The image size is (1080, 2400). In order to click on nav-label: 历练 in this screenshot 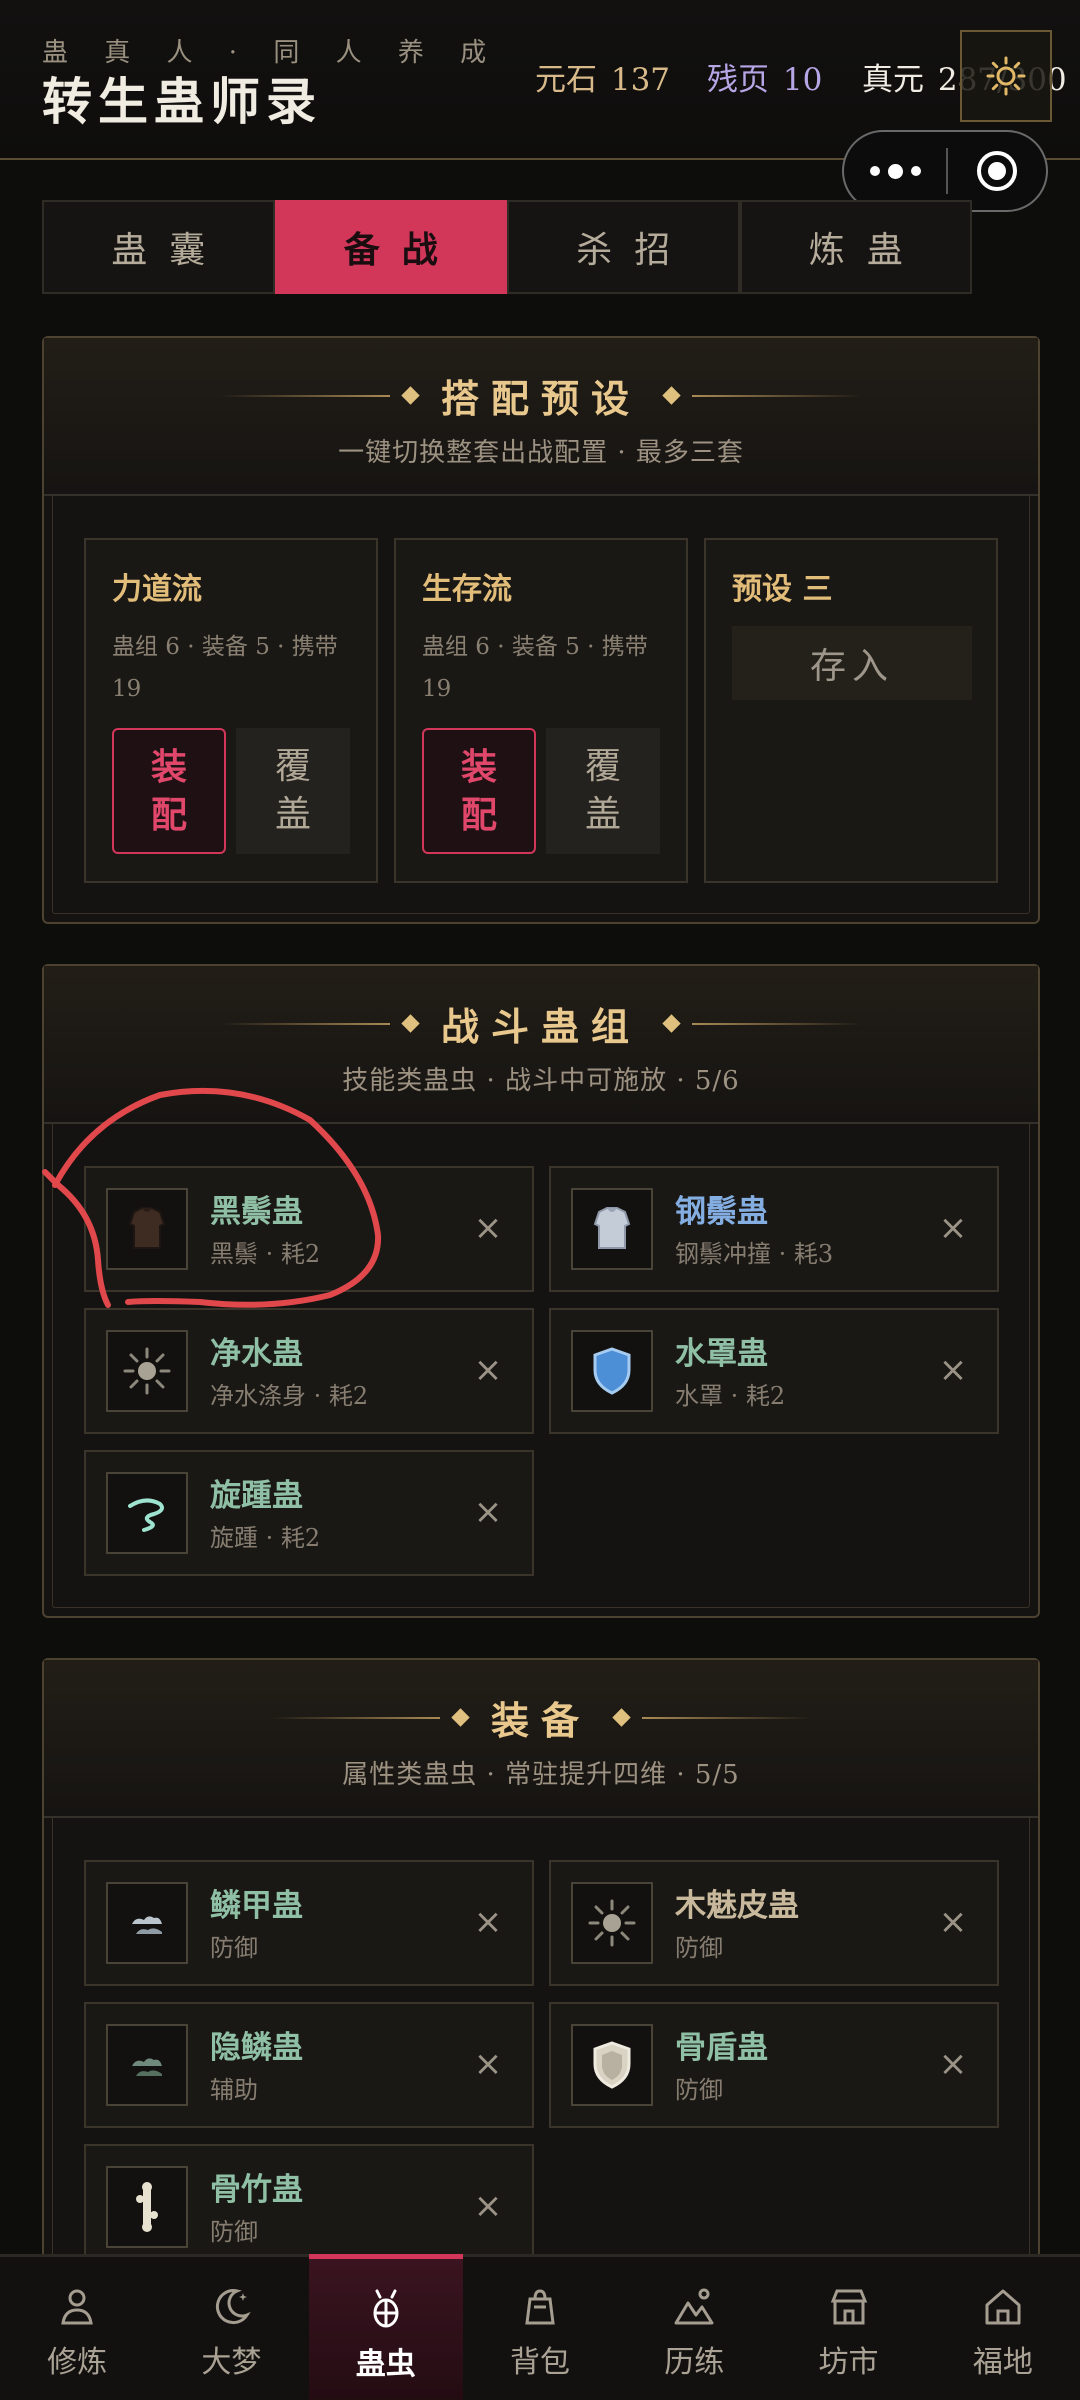, I will do `click(694, 2362)`.